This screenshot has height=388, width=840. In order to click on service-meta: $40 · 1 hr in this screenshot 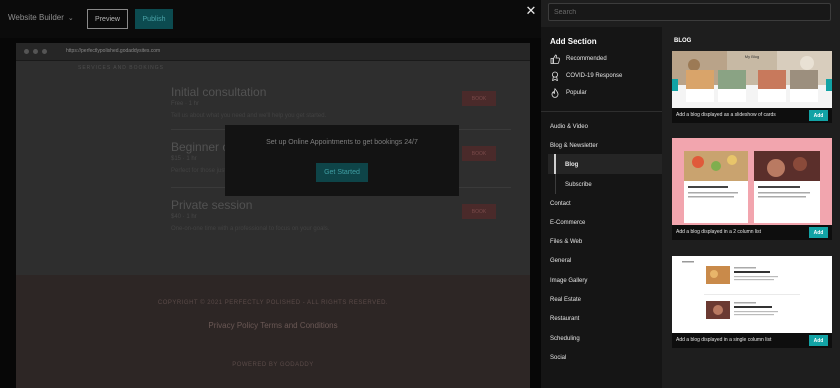, I will do `click(184, 217)`.